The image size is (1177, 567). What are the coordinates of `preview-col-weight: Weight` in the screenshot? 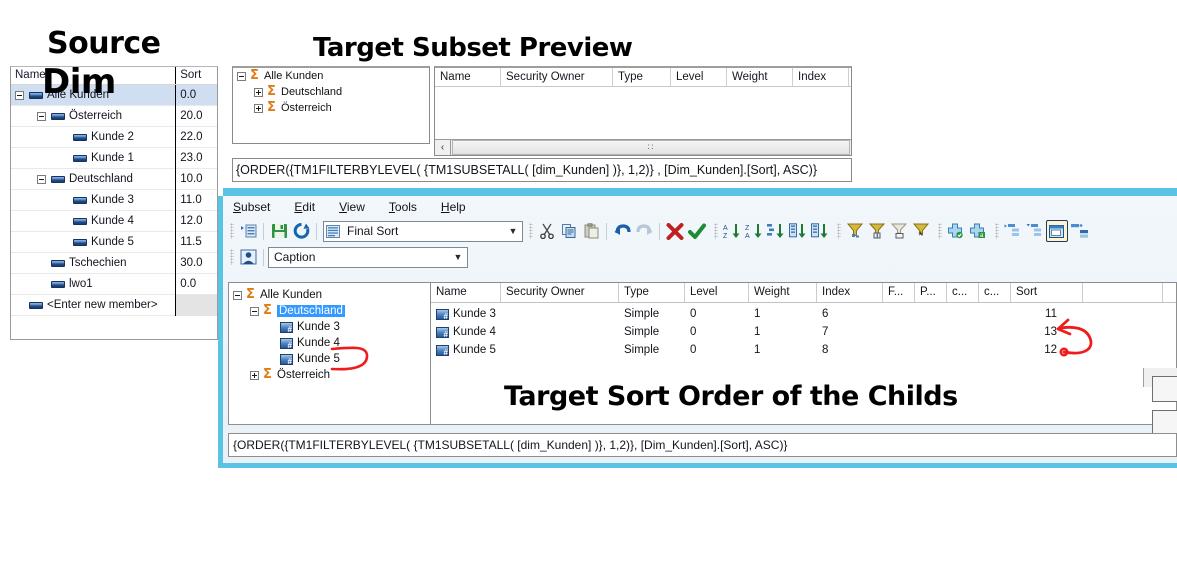 It's located at (760, 77).